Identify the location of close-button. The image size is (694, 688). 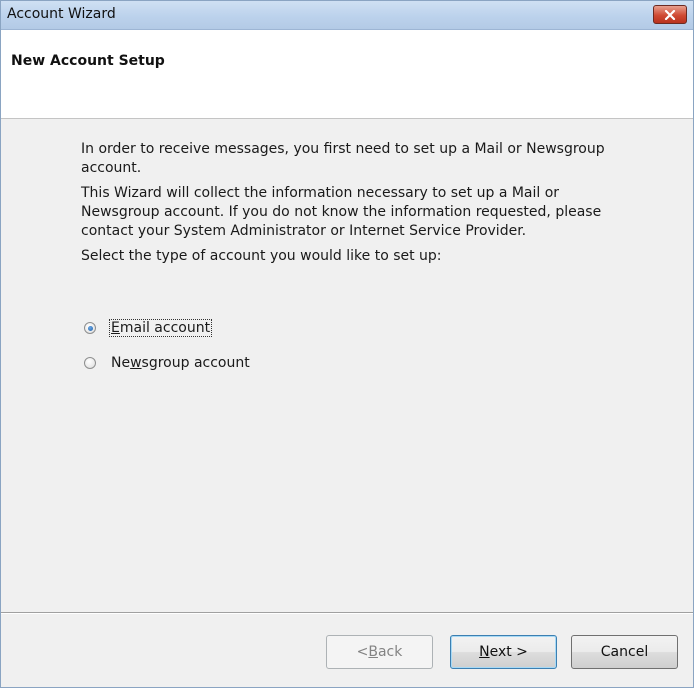
(670, 14).